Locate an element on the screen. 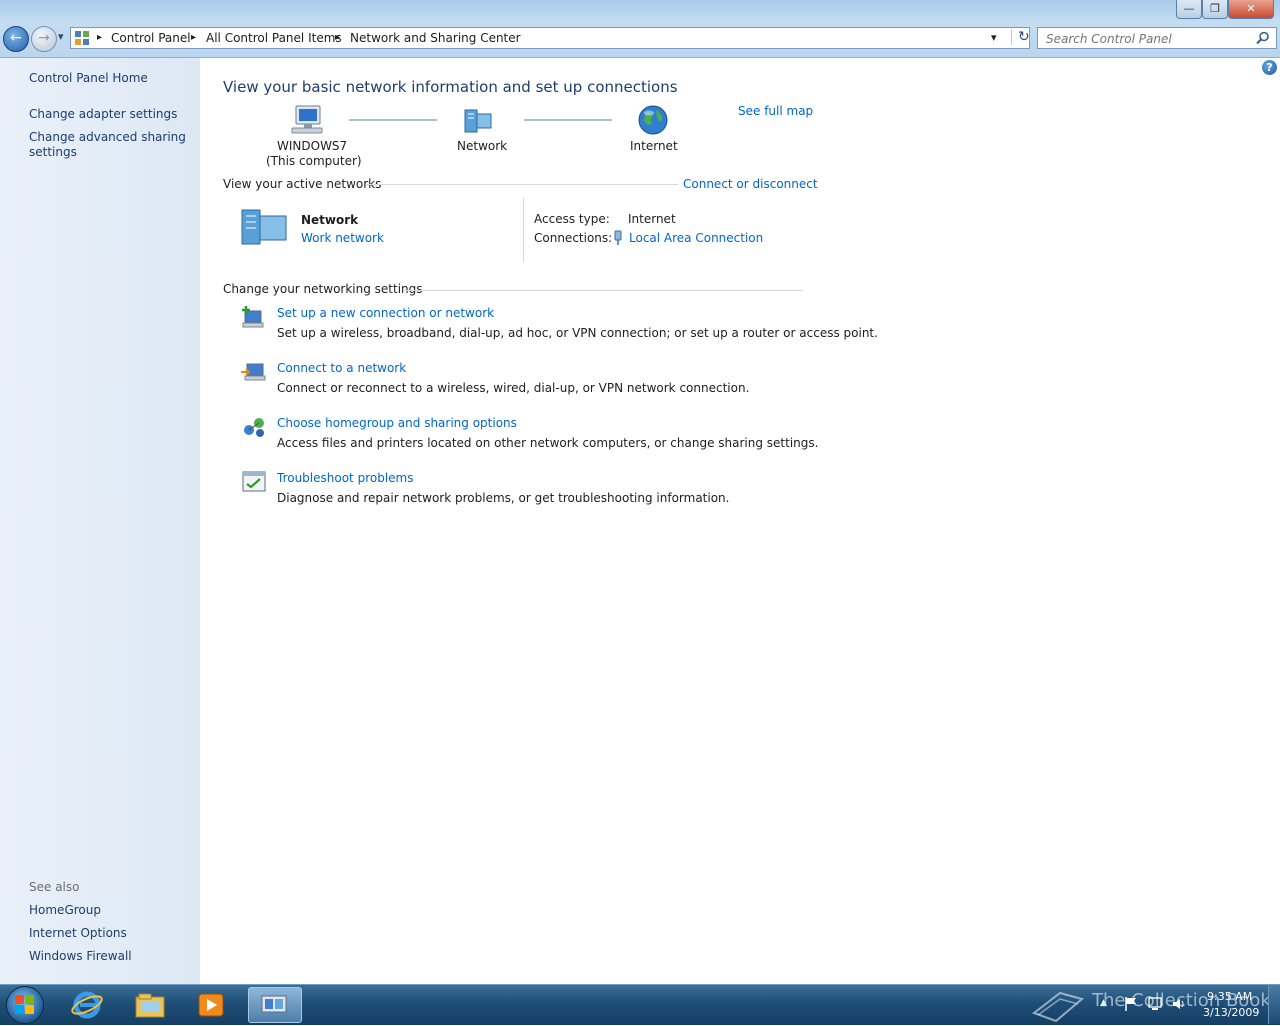 Image resolution: width=1280 pixels, height=1026 pixels. sidebar-item-label: settings is located at coordinates (53, 152).